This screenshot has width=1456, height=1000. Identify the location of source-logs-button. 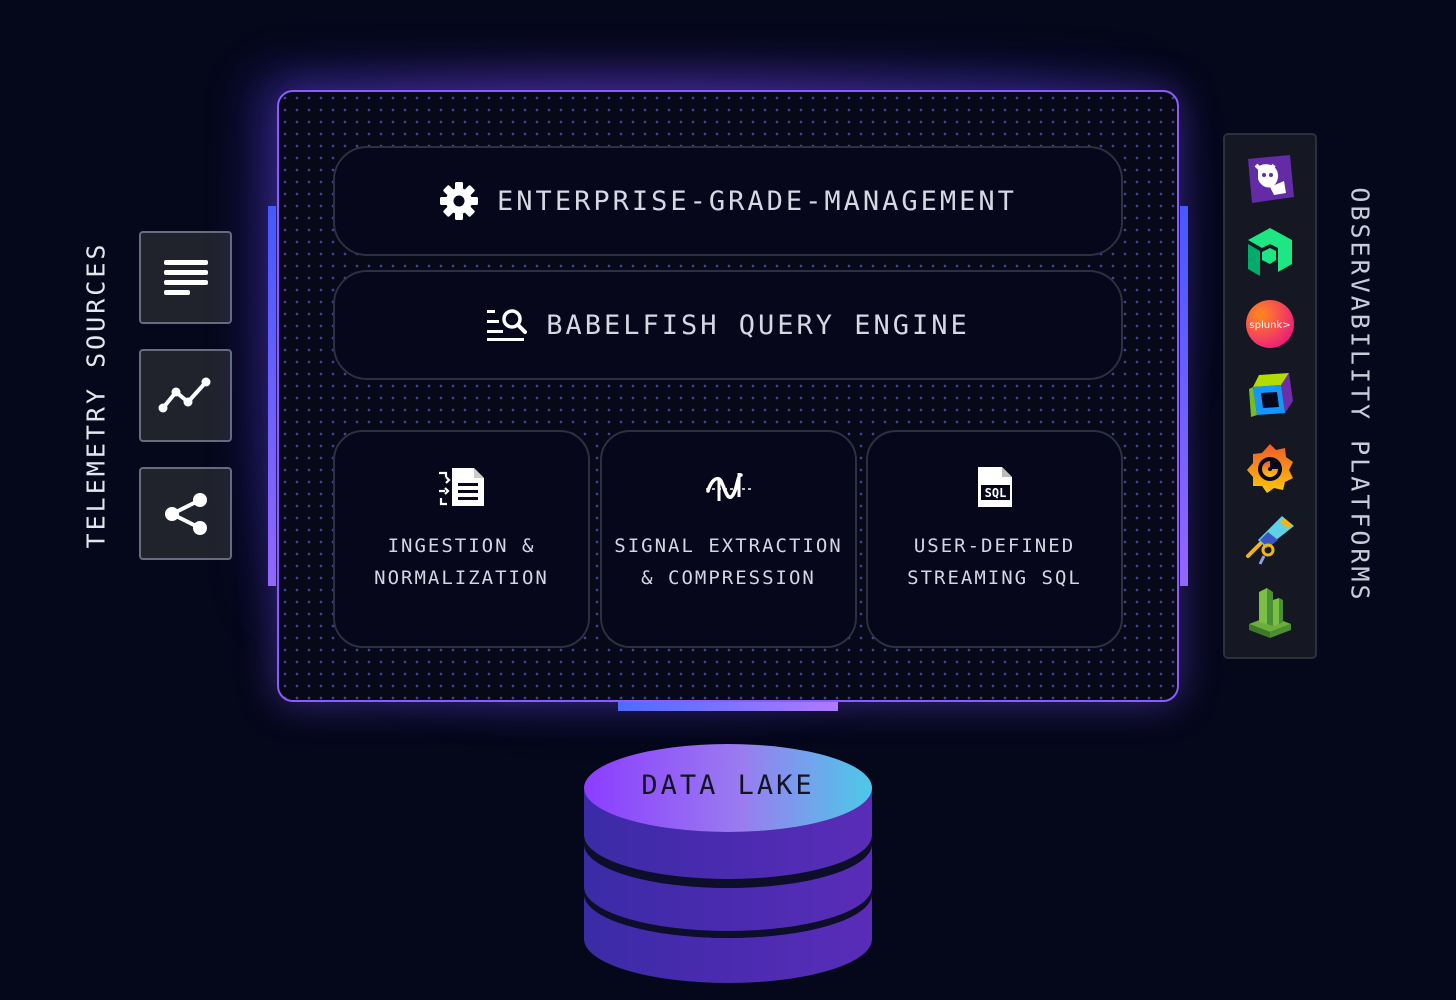
(185, 277).